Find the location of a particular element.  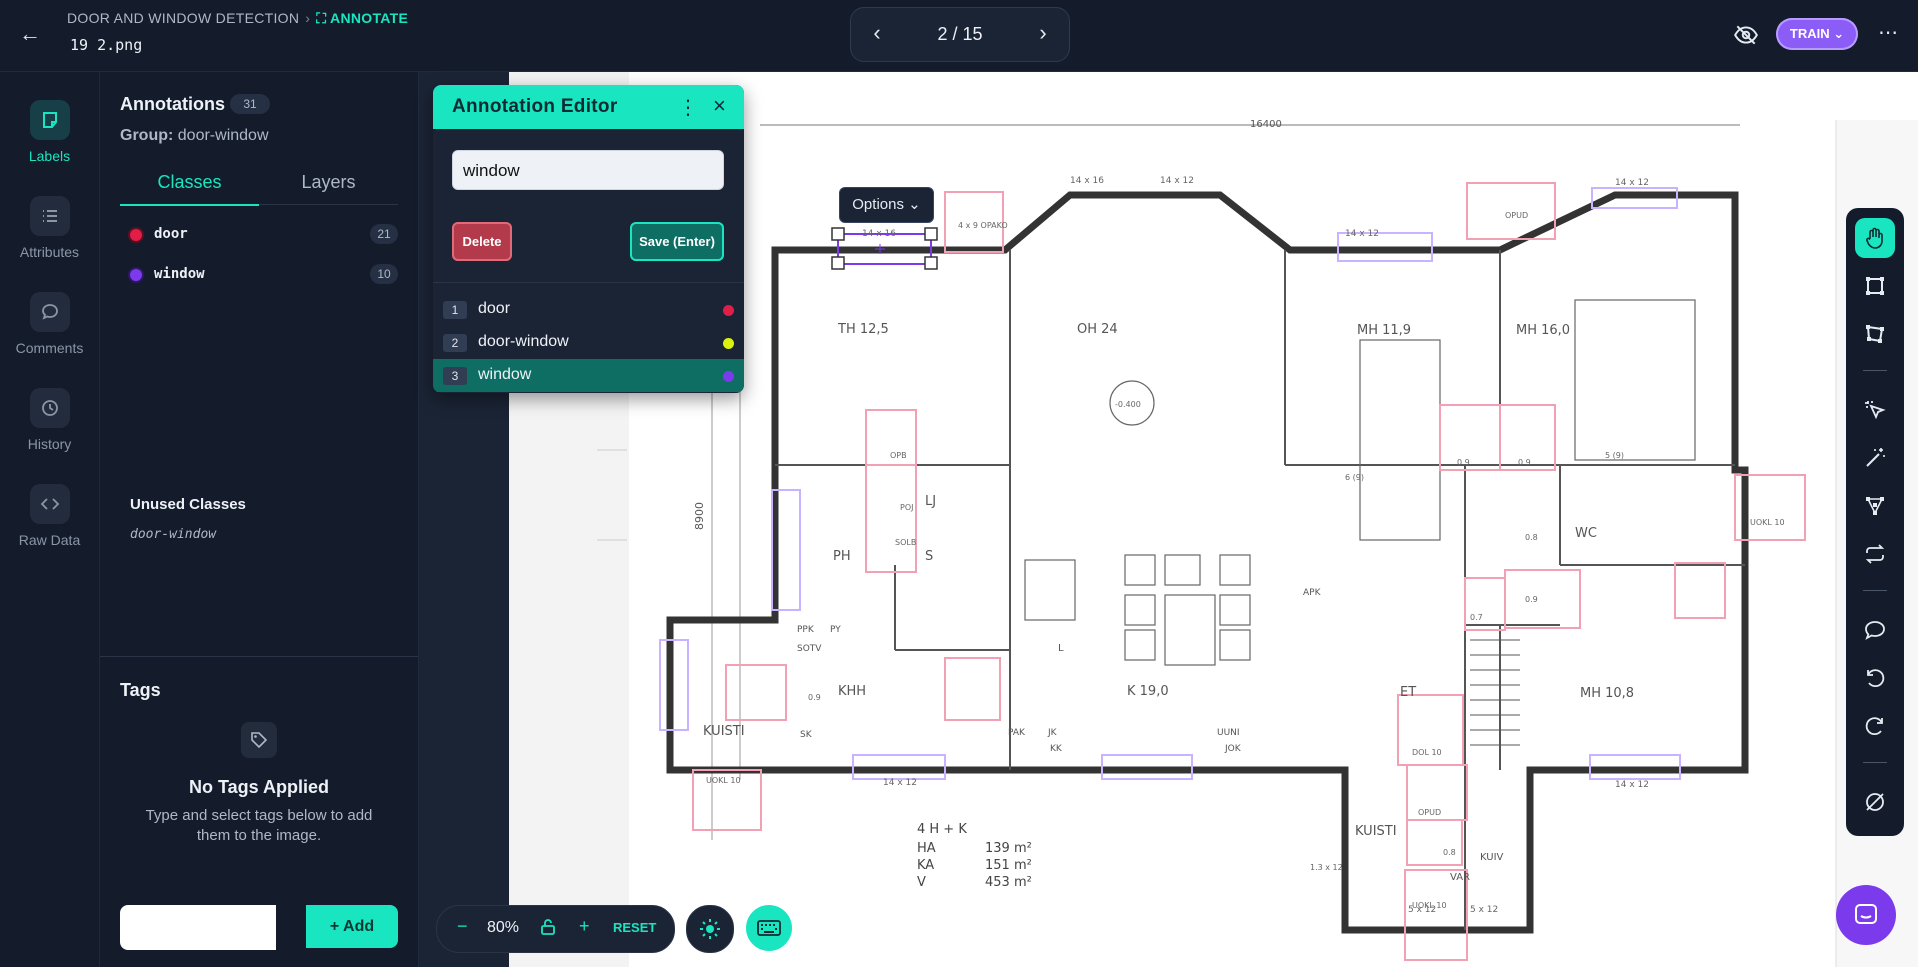

class-option-door: 1 door is located at coordinates (588, 309).